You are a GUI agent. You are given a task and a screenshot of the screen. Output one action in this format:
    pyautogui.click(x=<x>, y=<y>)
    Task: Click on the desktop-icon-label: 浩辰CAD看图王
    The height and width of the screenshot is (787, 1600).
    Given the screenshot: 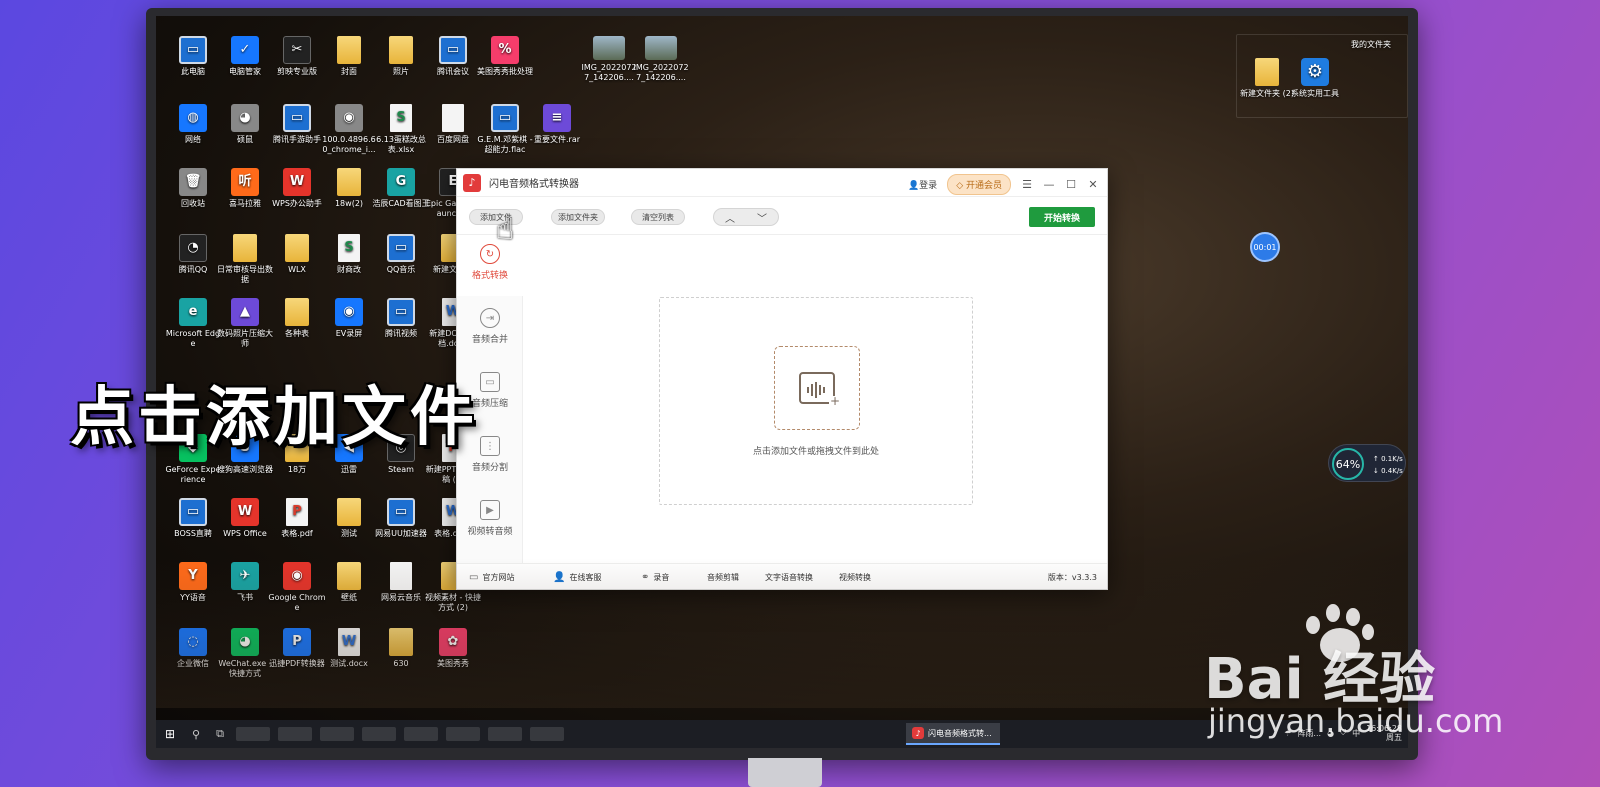 What is the action you would take?
    pyautogui.click(x=401, y=203)
    